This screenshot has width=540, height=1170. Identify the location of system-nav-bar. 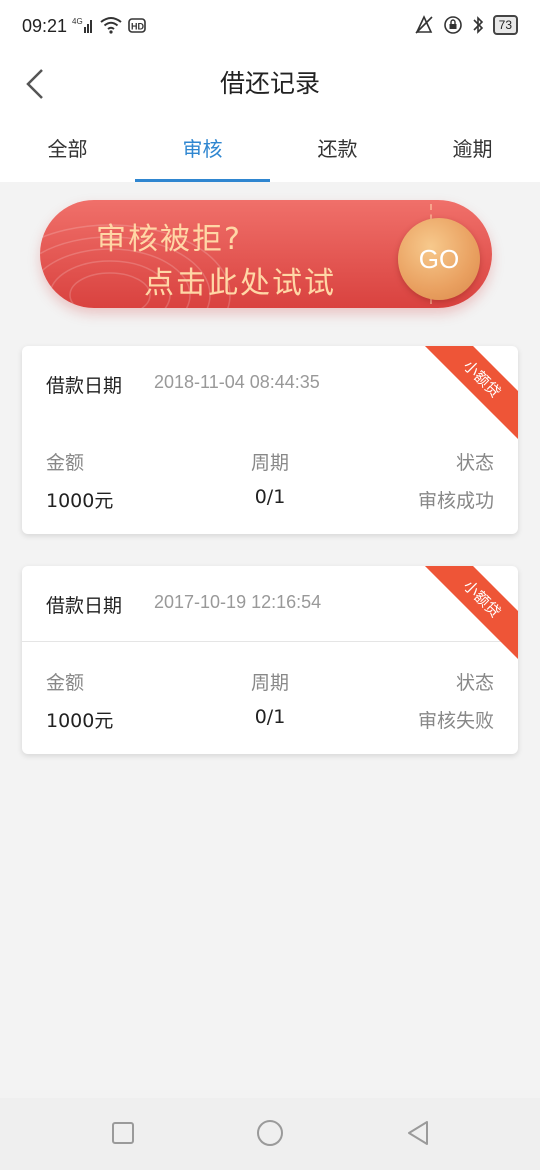
(270, 1134).